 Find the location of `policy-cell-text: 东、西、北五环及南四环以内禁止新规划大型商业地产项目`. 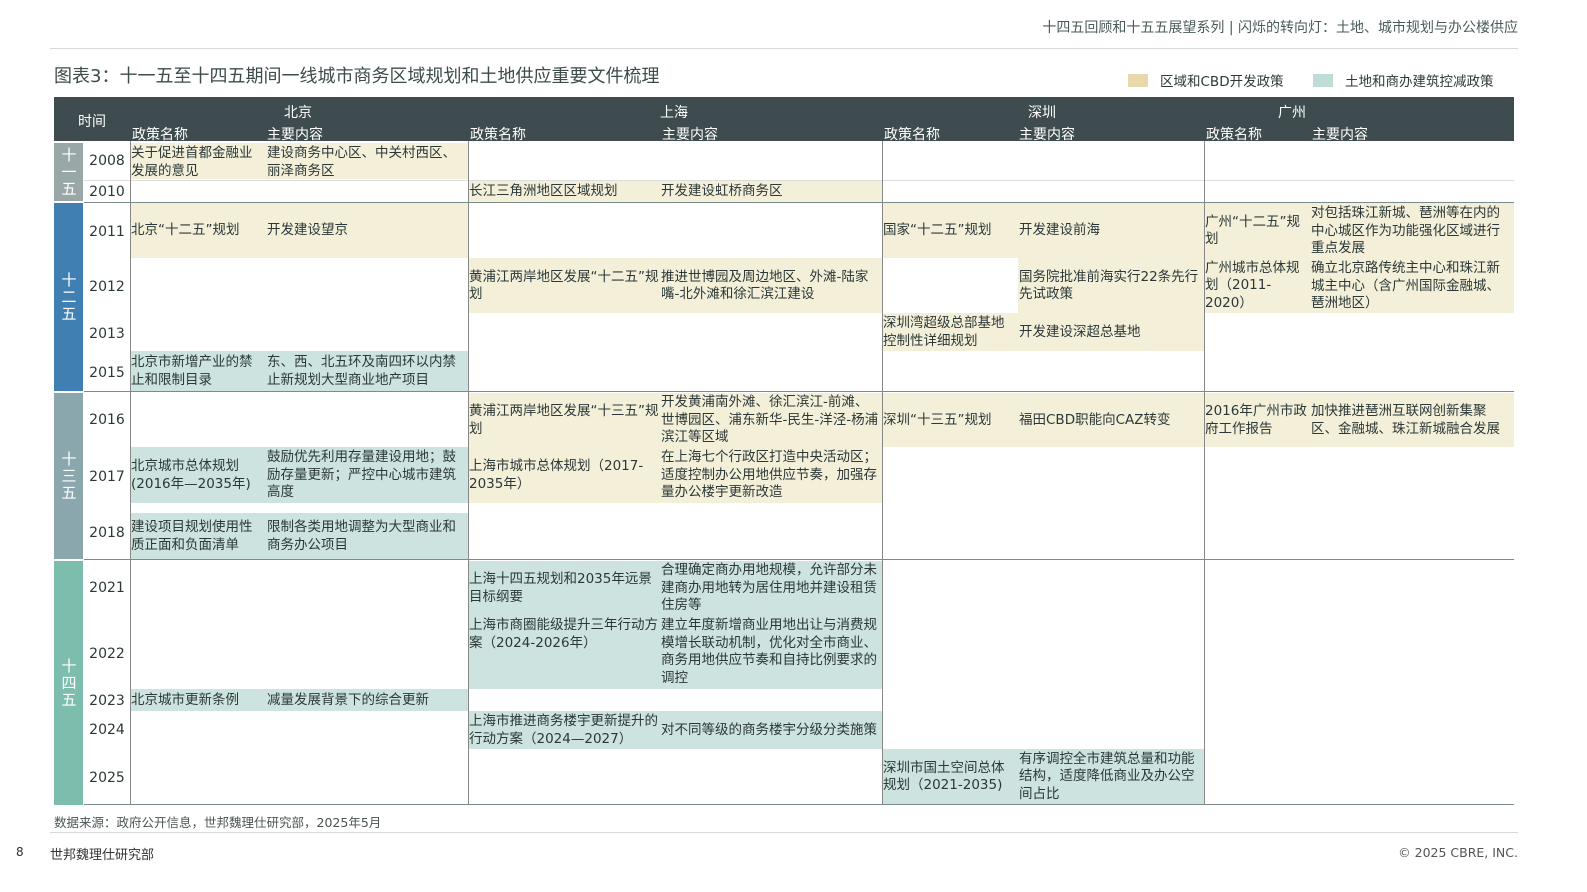

policy-cell-text: 东、西、北五环及南四环以内禁止新规划大型商业地产项目 is located at coordinates (361, 371).